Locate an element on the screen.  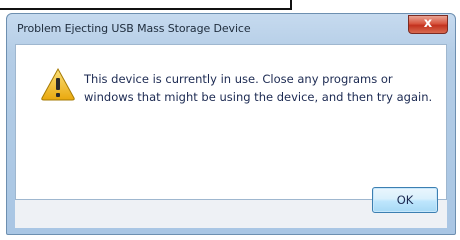
dialog-title: Problem Ejecting USB Mass Storage Device is located at coordinates (134, 28).